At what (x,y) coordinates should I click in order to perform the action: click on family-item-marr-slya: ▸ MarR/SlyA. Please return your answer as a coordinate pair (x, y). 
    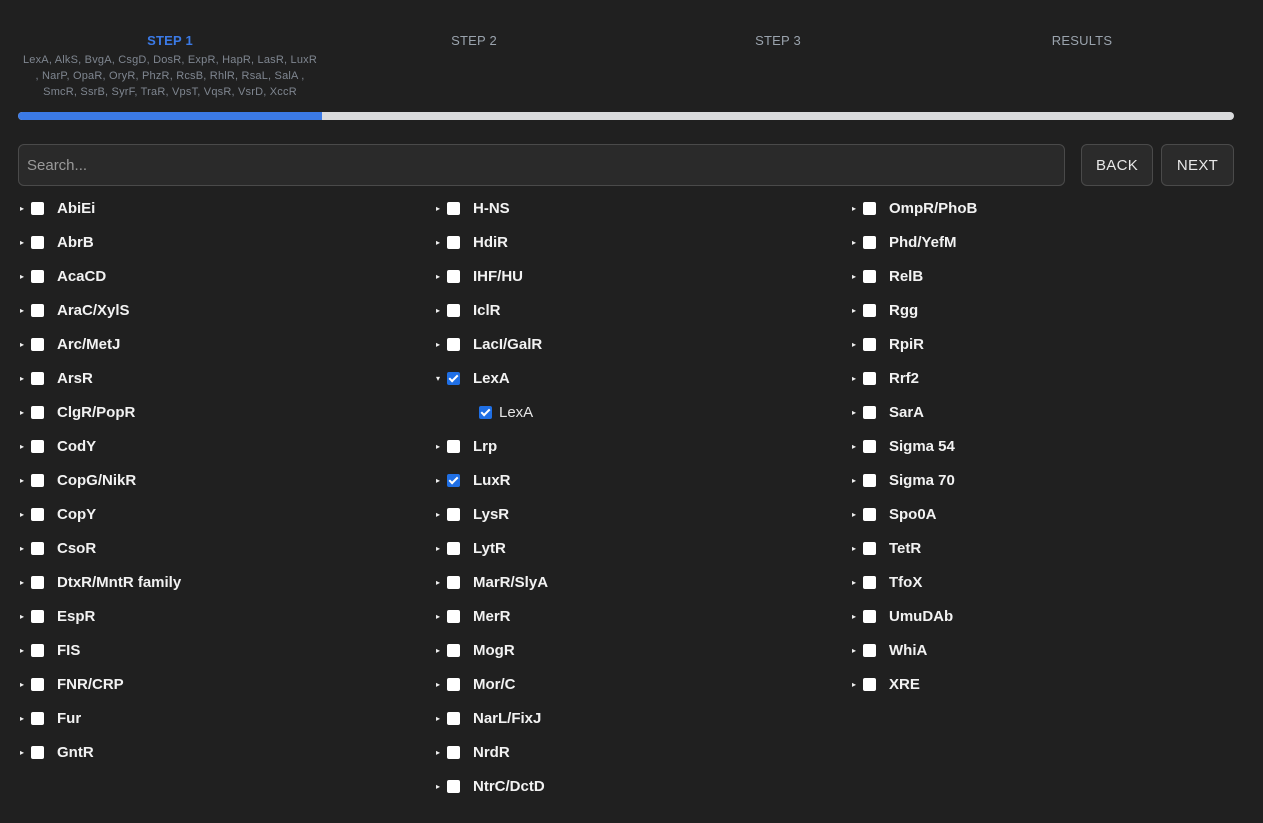
    Looking at the image, I should click on (636, 582).